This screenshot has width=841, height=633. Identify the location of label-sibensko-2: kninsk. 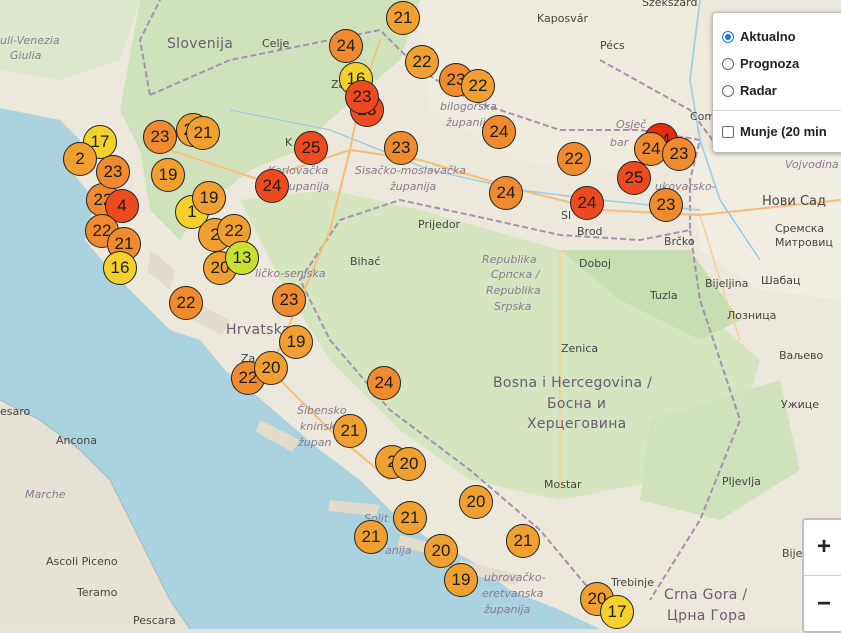
(318, 426).